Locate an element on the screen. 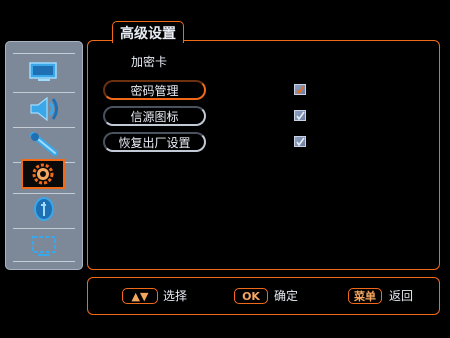  advanced-settings-icon is located at coordinates (43, 174).